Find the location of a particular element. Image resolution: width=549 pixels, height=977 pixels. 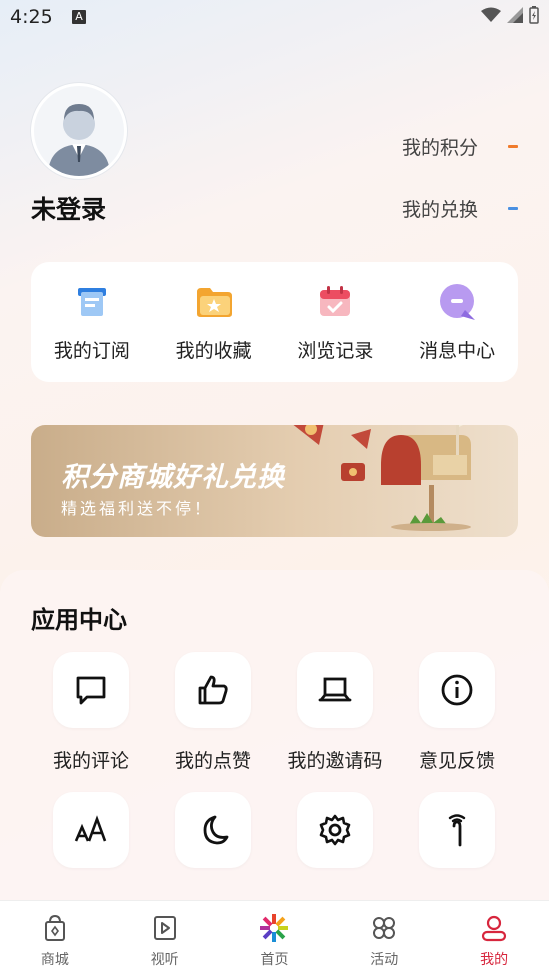

app-button-likes is located at coordinates (213, 690).